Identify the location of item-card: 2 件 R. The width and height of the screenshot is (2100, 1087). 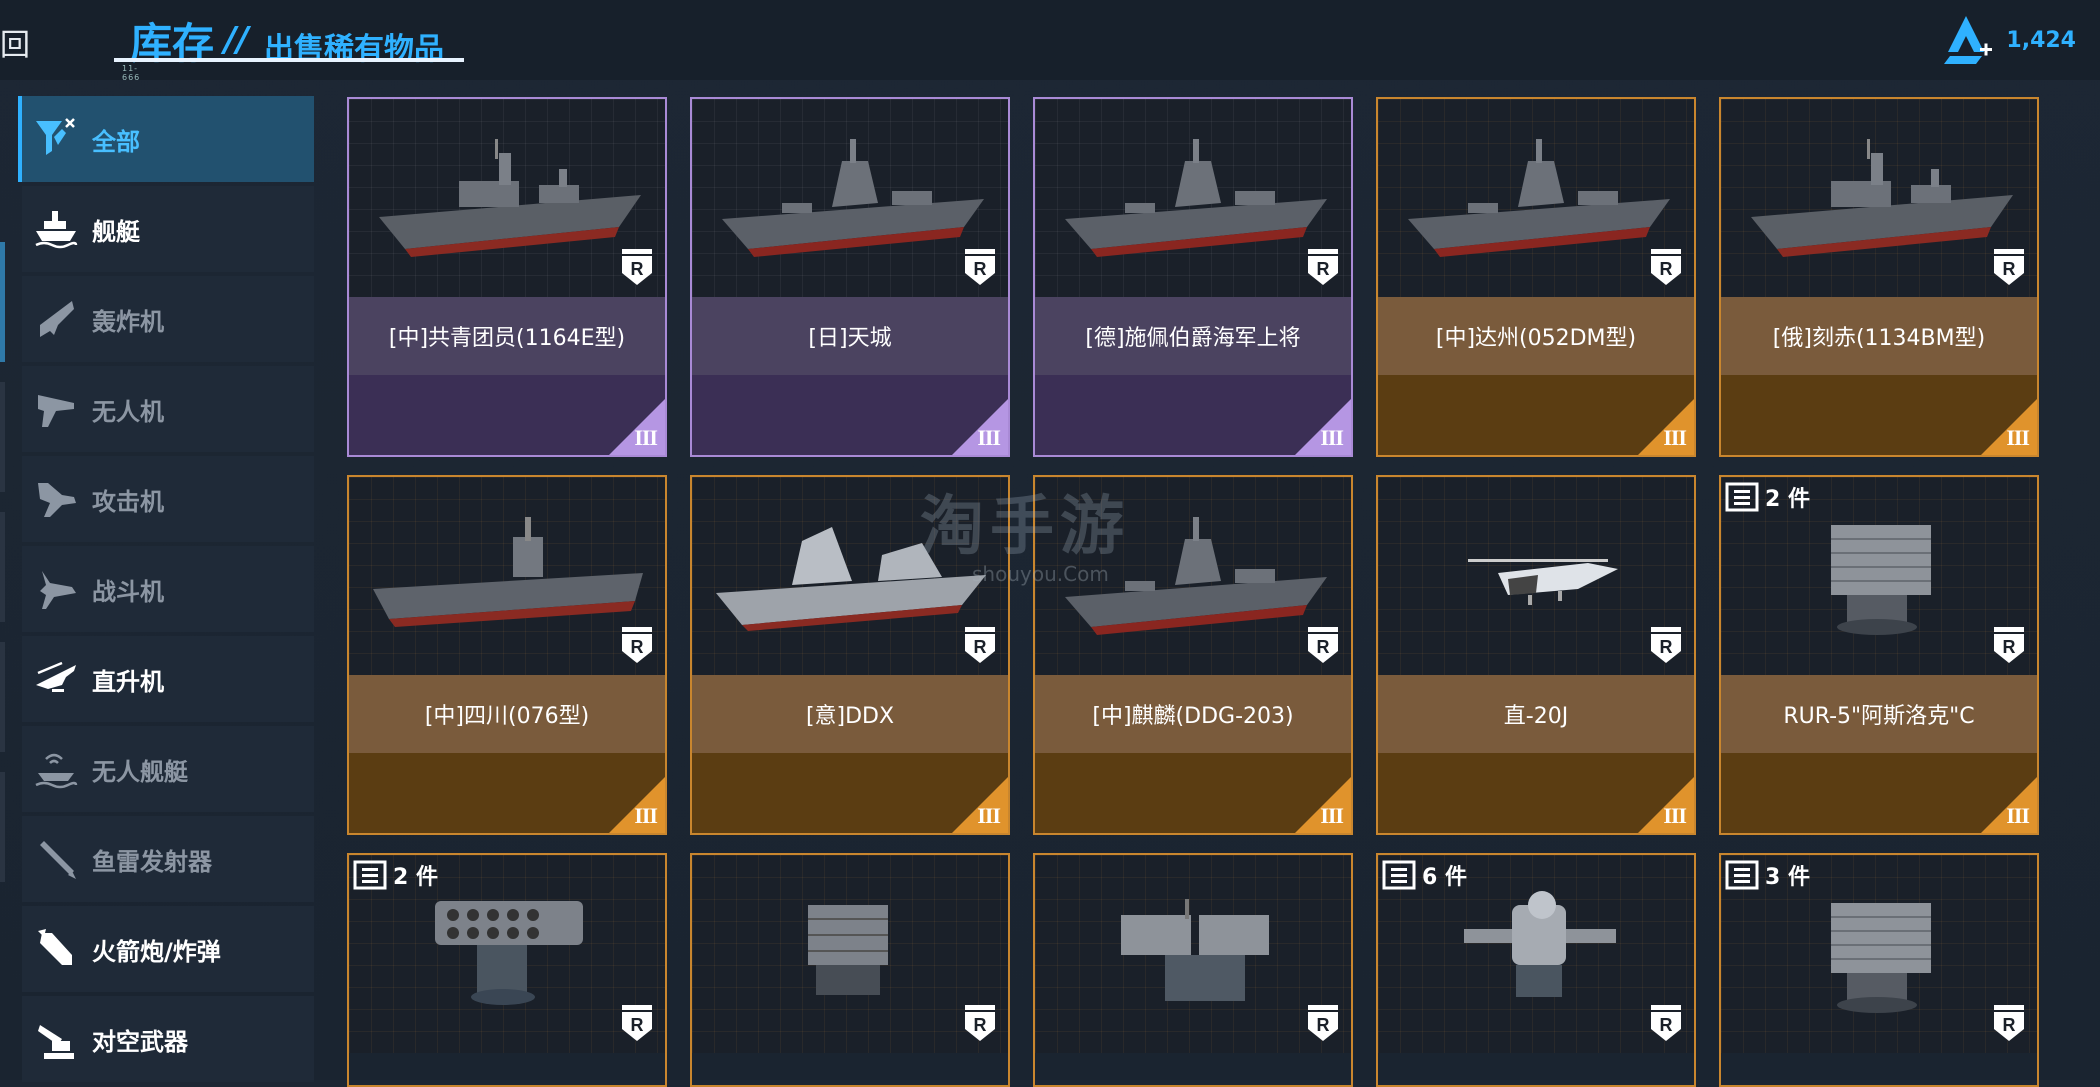
(507, 970).